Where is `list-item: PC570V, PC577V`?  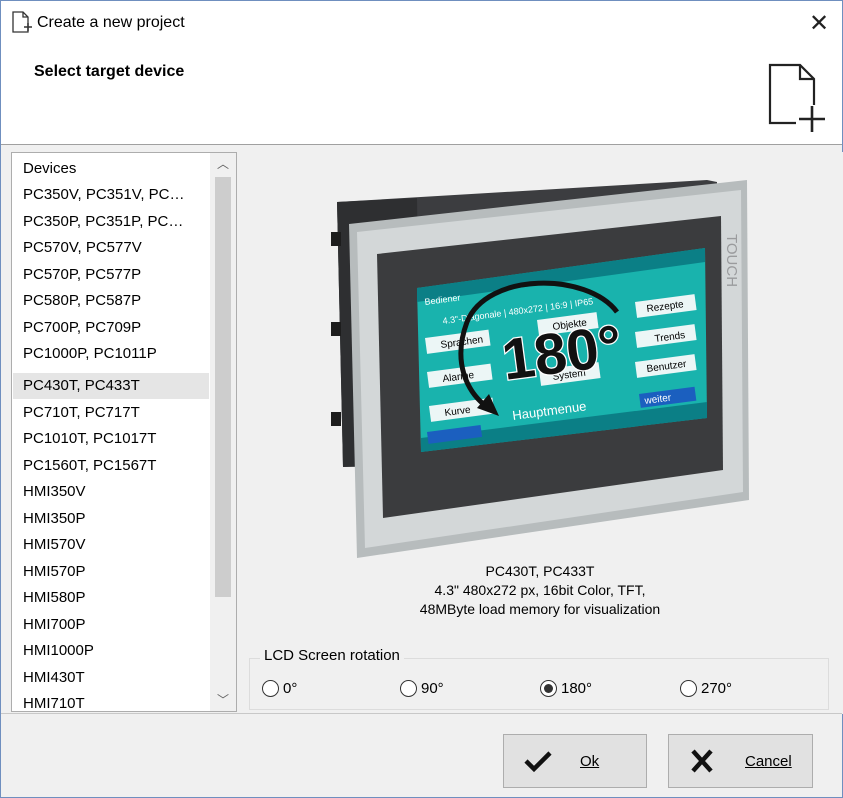 list-item: PC570V, PC577V is located at coordinates (111, 248).